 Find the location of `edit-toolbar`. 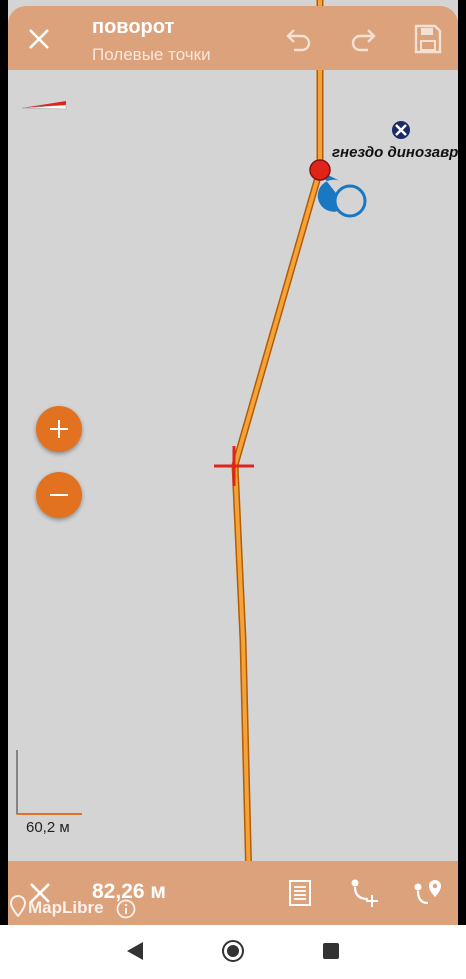

edit-toolbar is located at coordinates (233, 38).